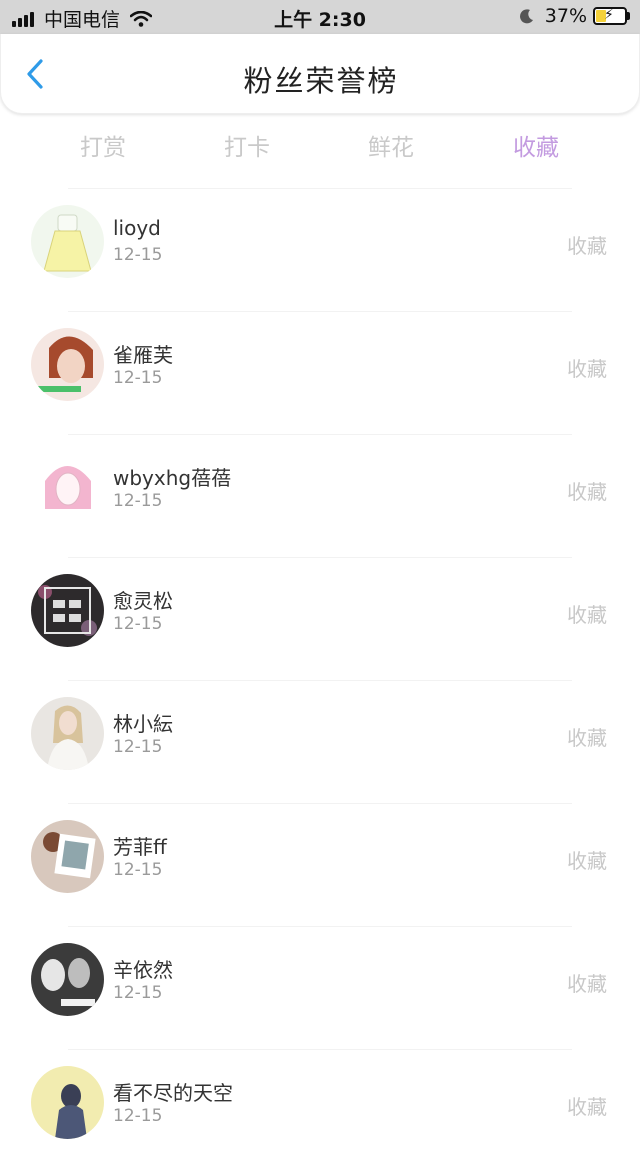 The width and height of the screenshot is (640, 1172). What do you see at coordinates (173, 1093) in the screenshot?
I see `fan-name: 看不尽的天空` at bounding box center [173, 1093].